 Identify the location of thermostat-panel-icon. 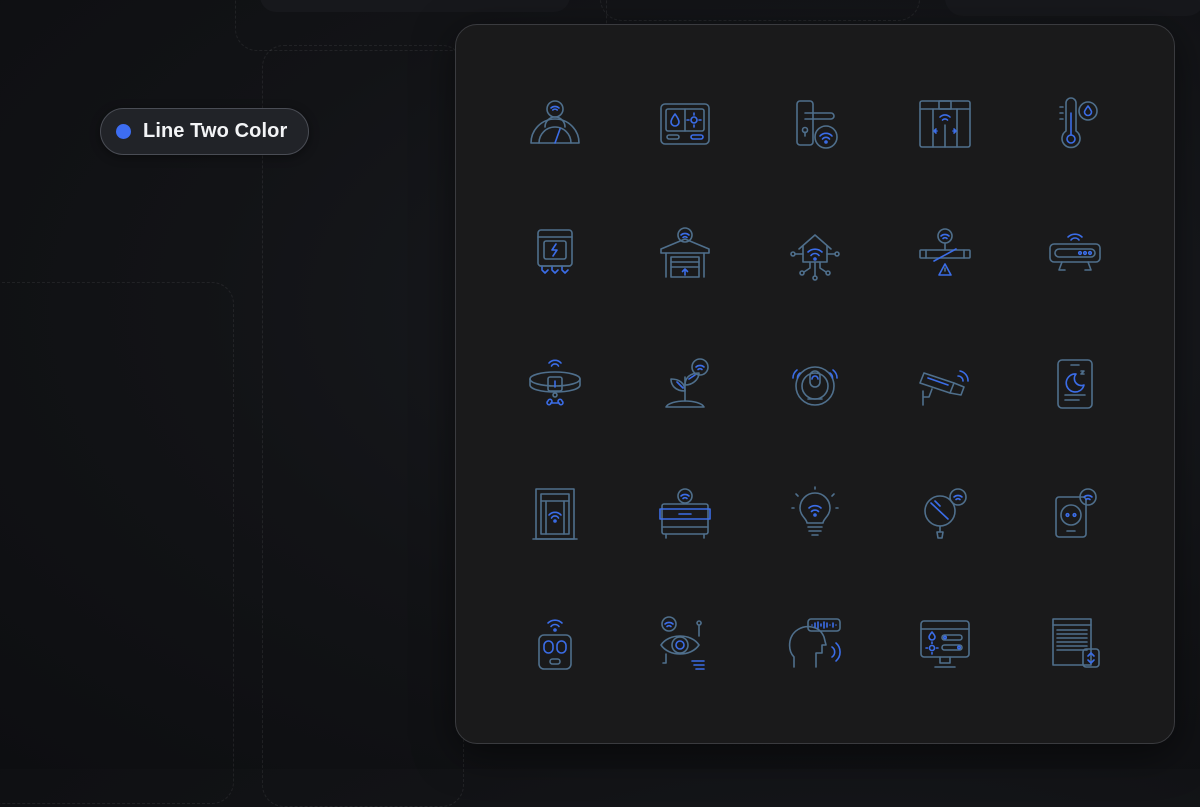
(685, 124).